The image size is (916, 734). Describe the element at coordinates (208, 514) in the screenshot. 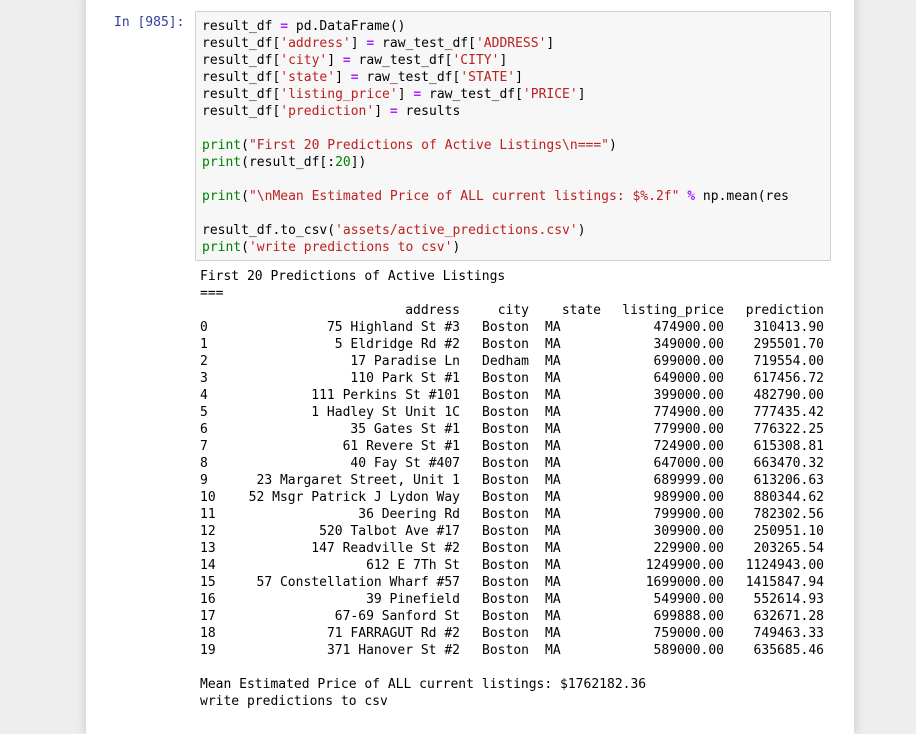

I see `row-index: 11` at that location.